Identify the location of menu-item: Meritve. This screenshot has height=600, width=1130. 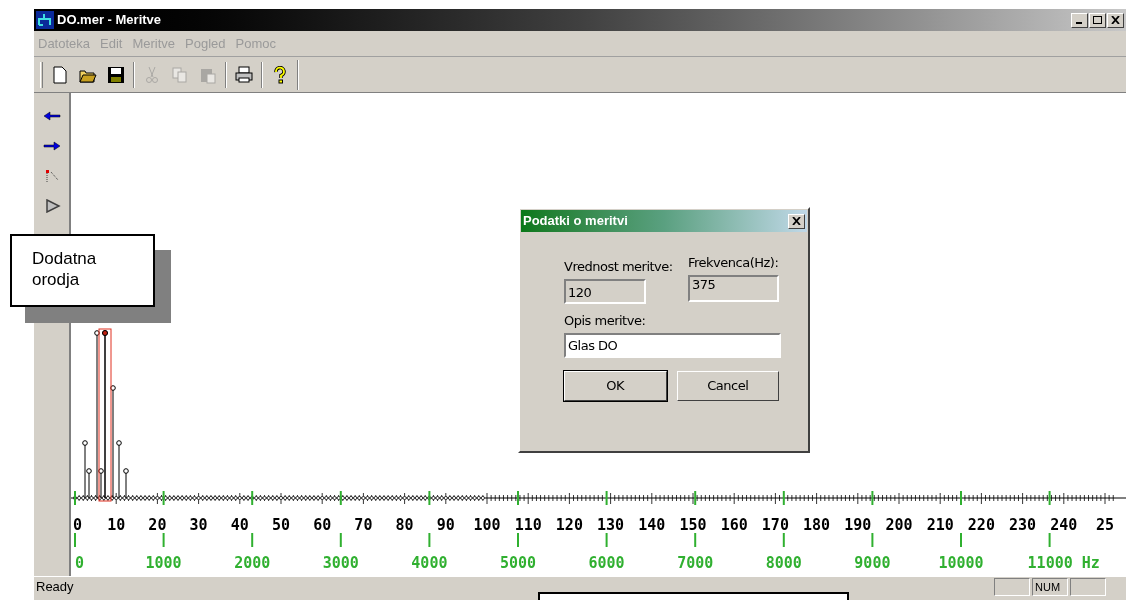
(154, 43).